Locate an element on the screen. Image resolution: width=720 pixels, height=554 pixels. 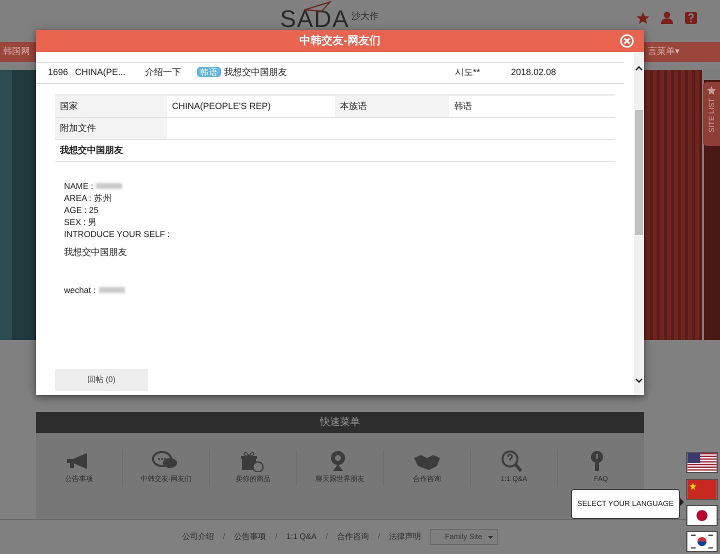
post-subject: 我想交中国朋友 is located at coordinates (91, 150).